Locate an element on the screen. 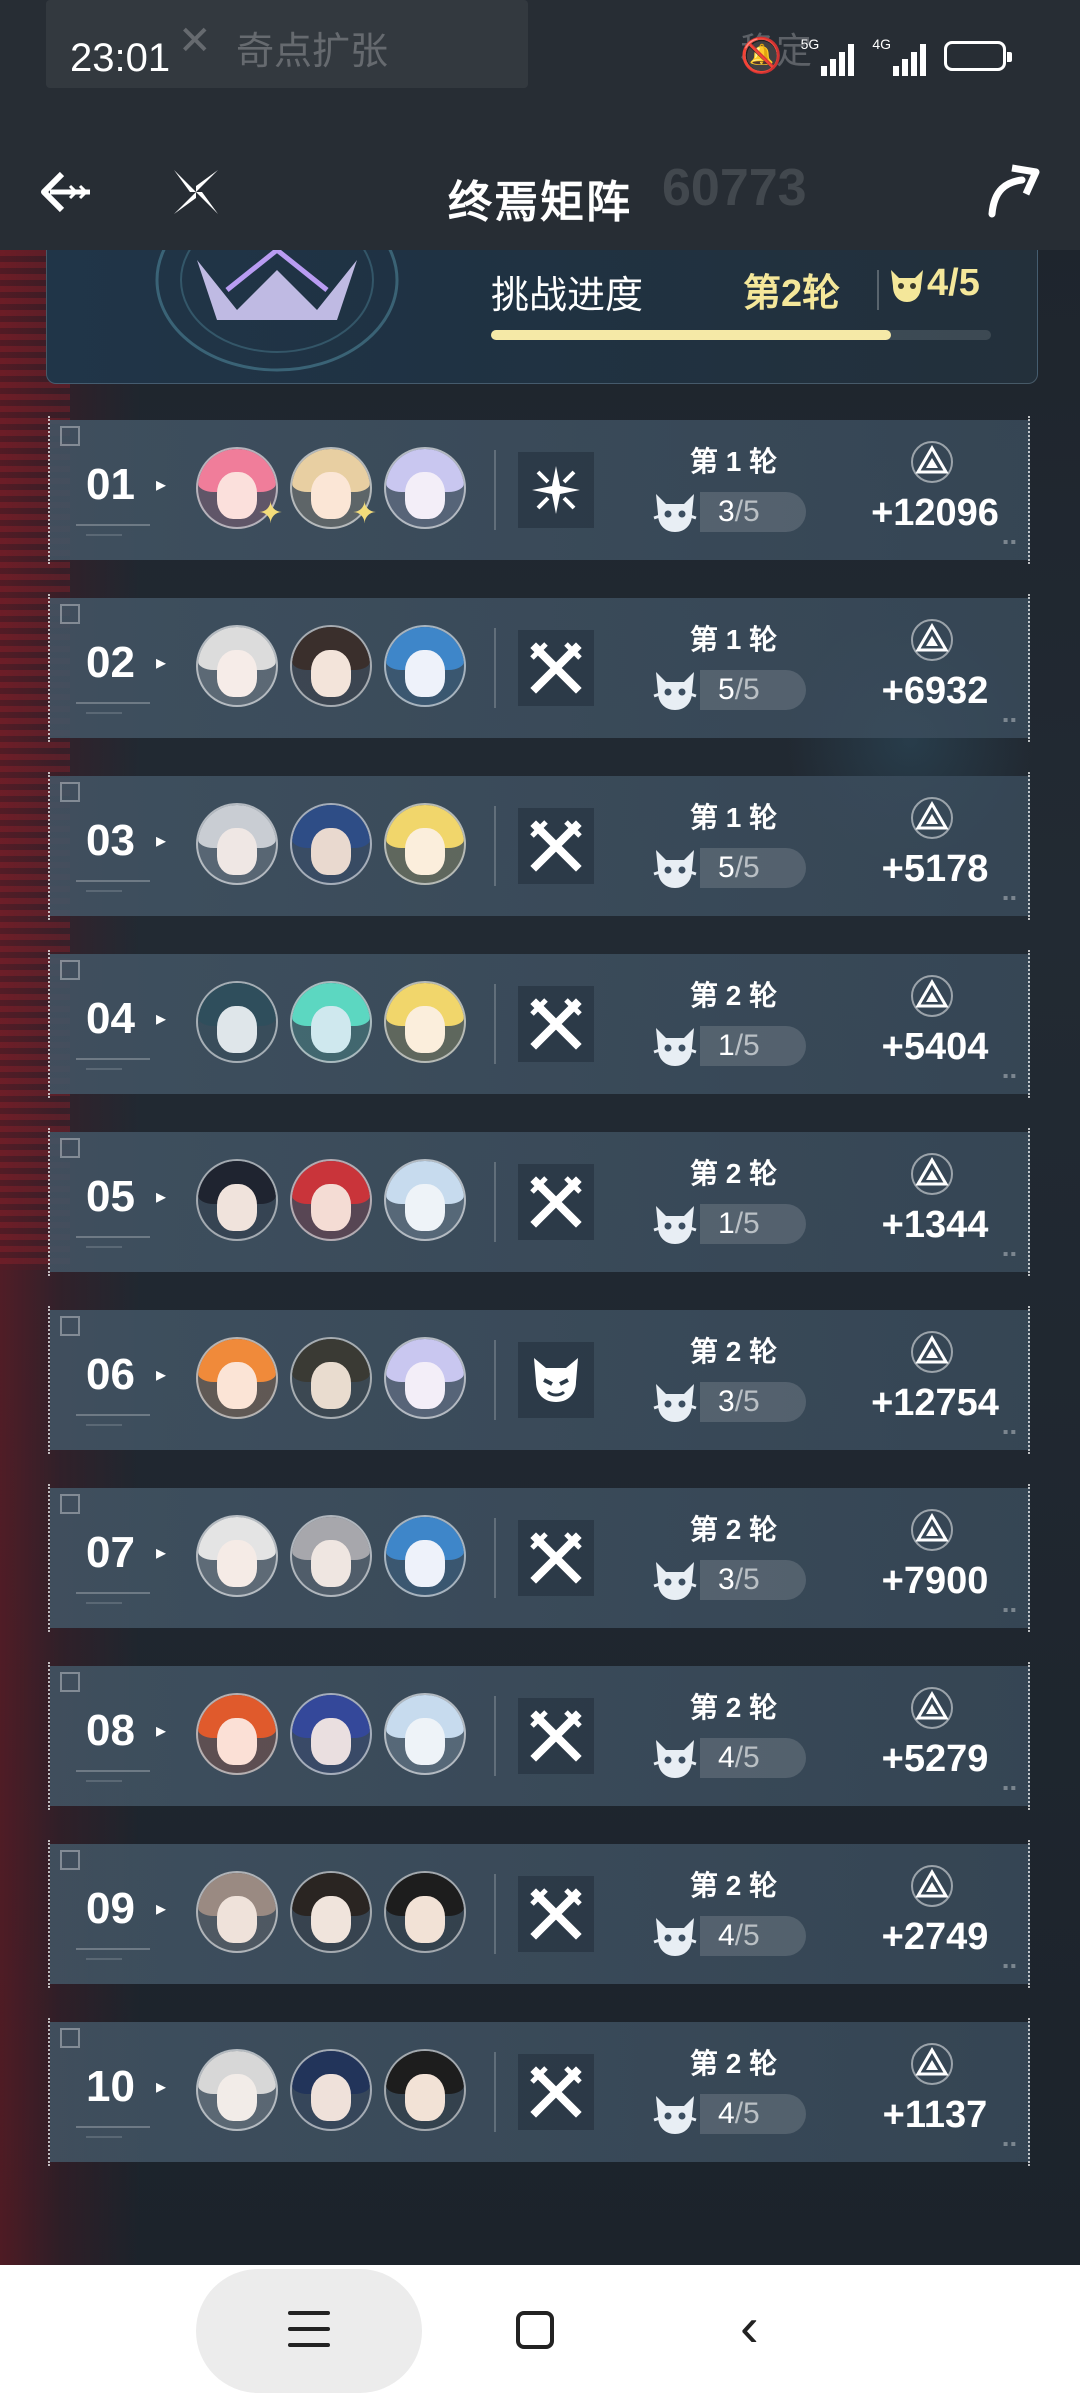 Image resolution: width=1080 pixels, height=2400 pixels. back-icon: ‹ is located at coordinates (749, 2327).